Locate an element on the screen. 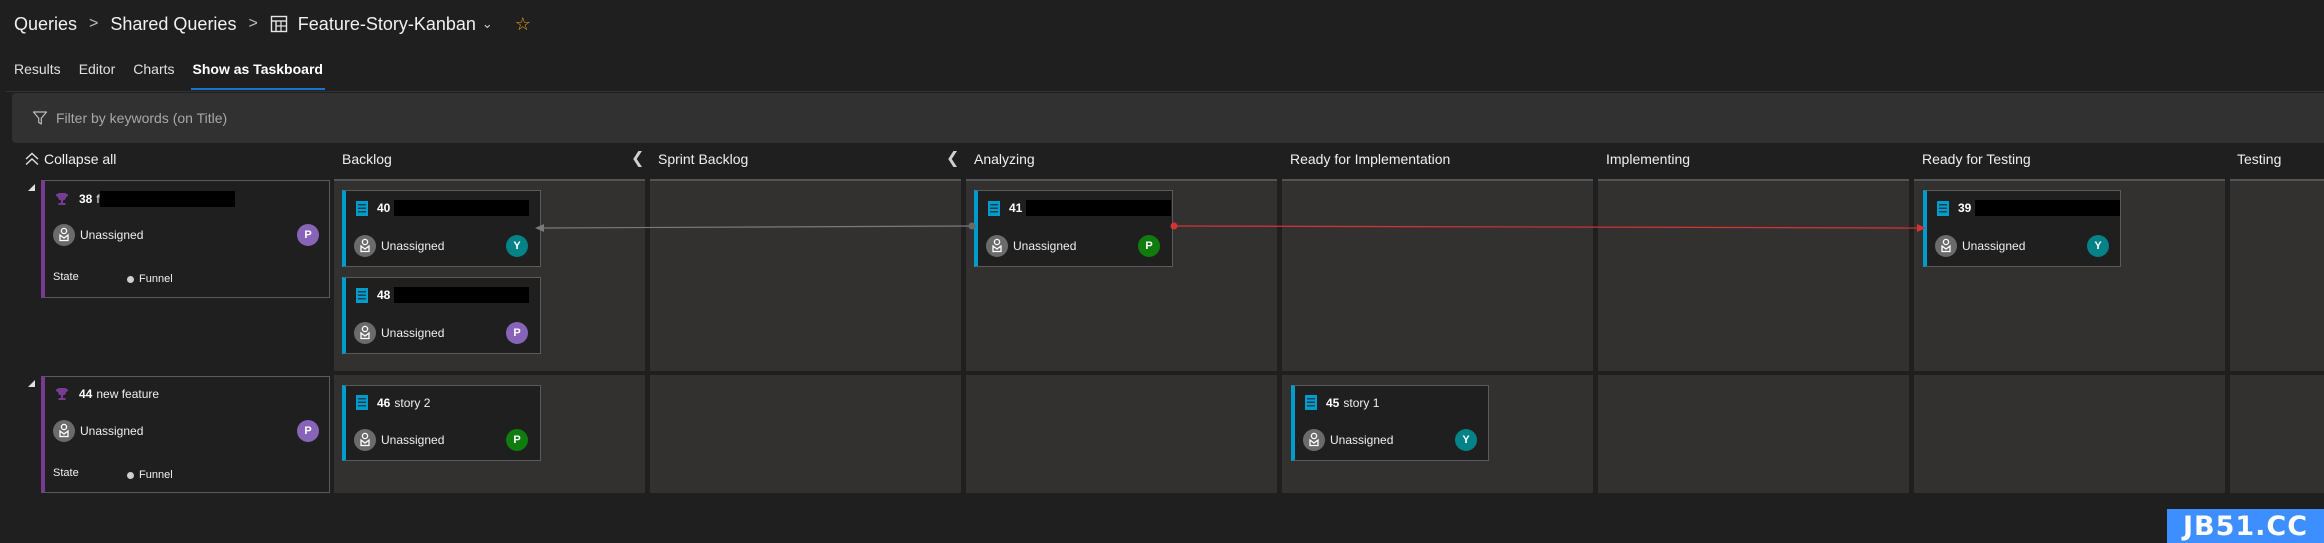 The image size is (2324, 543). cell-row1-testing is located at coordinates (2277, 275).